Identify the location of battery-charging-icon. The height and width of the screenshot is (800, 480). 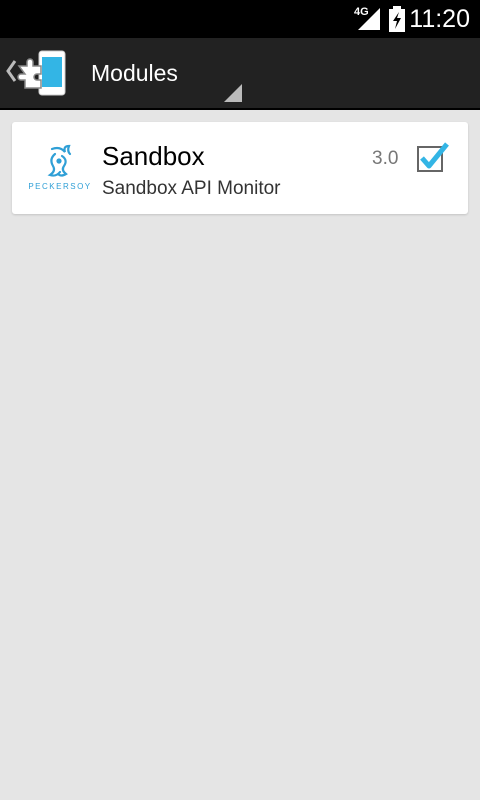
(397, 19).